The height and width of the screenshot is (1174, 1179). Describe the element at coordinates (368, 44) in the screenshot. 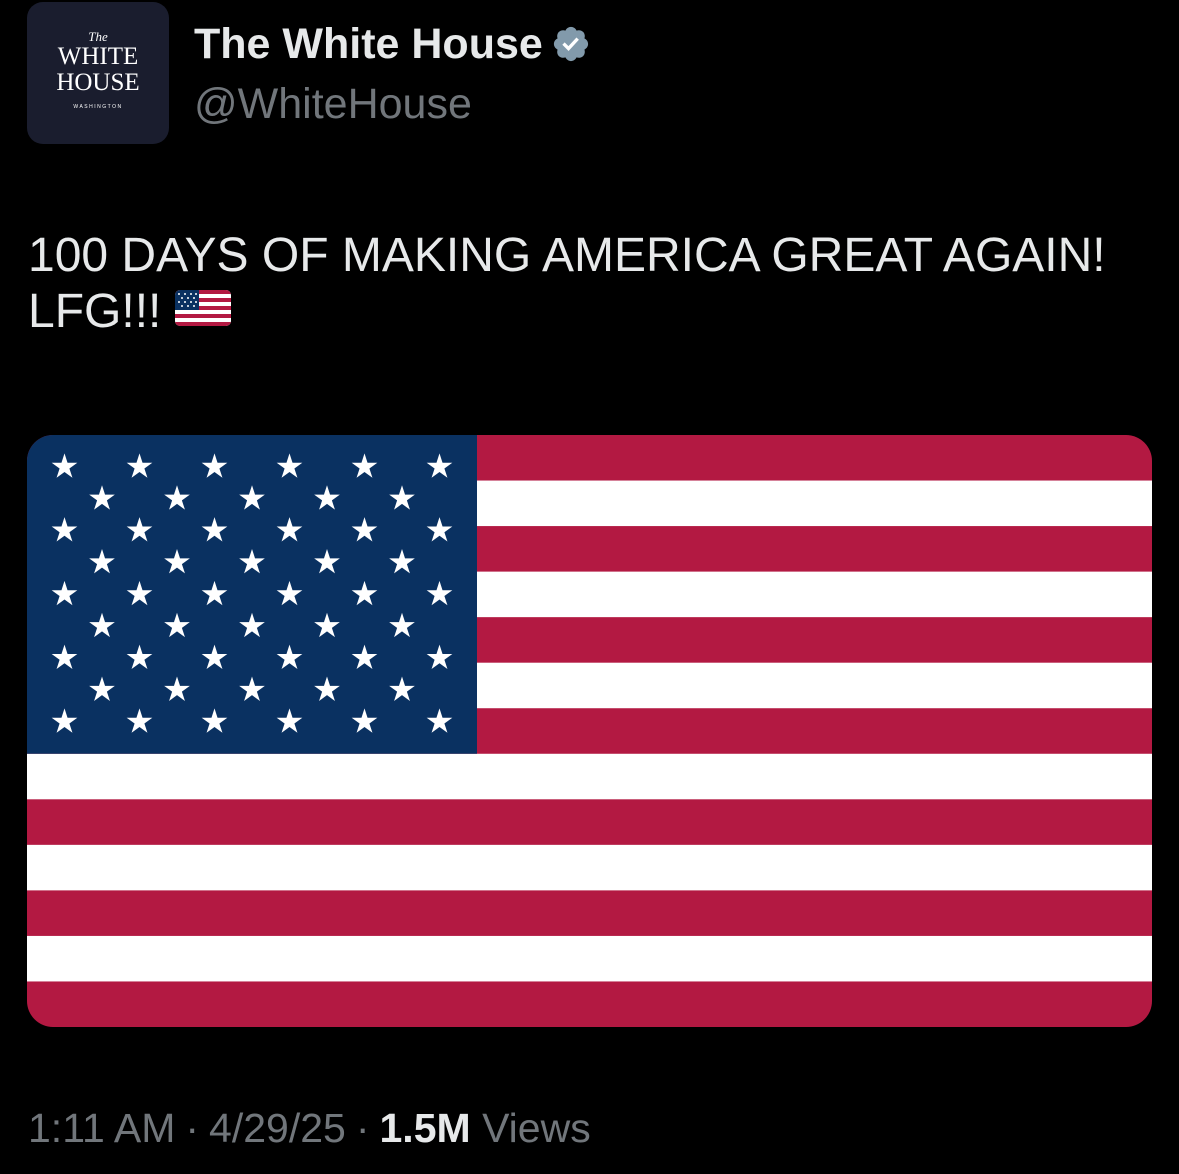

I see `author-name: The White House` at that location.